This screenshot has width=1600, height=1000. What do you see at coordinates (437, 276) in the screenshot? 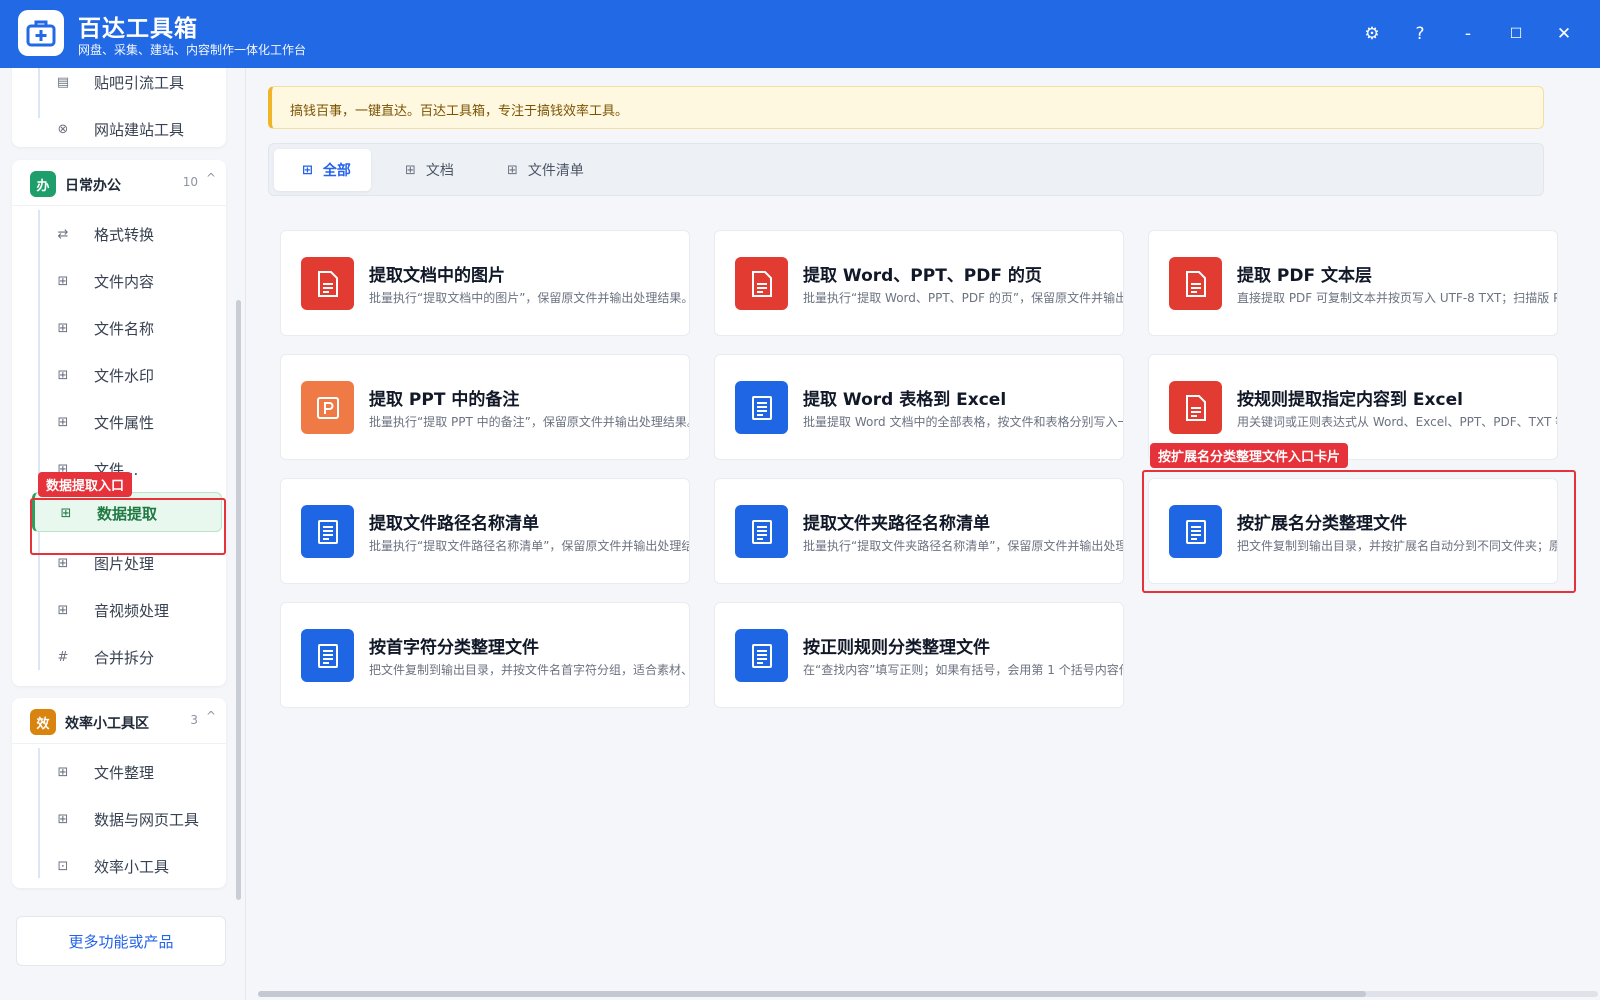
I see `card-title: 提取文档中的图片` at bounding box center [437, 276].